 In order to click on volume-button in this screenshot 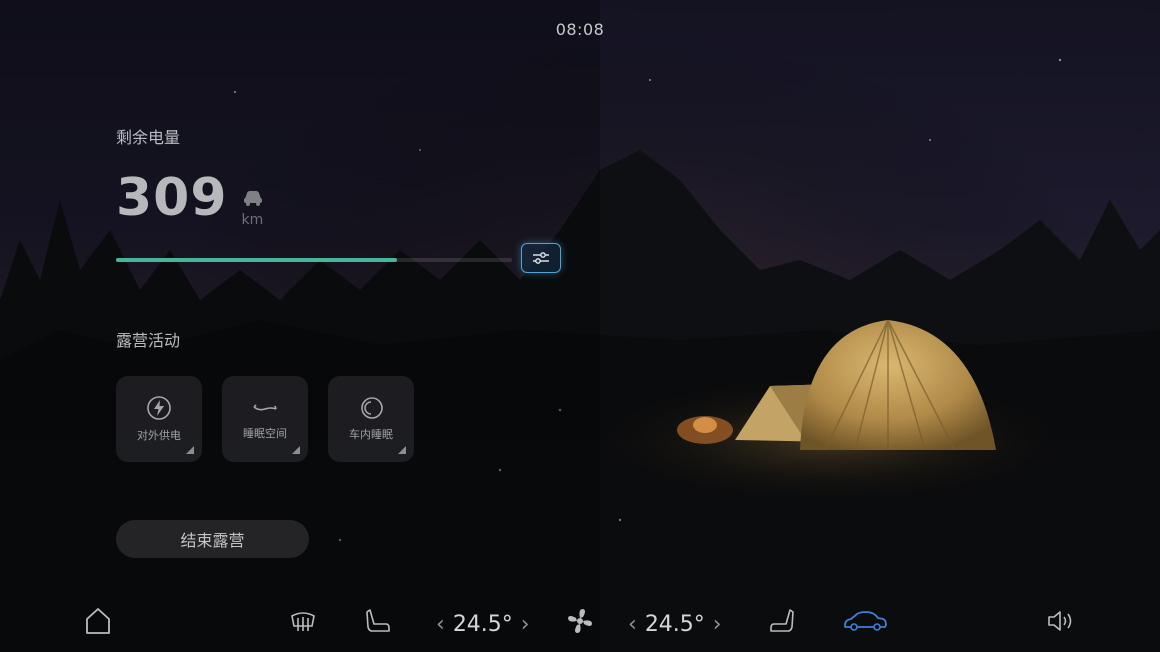, I will do `click(1062, 621)`.